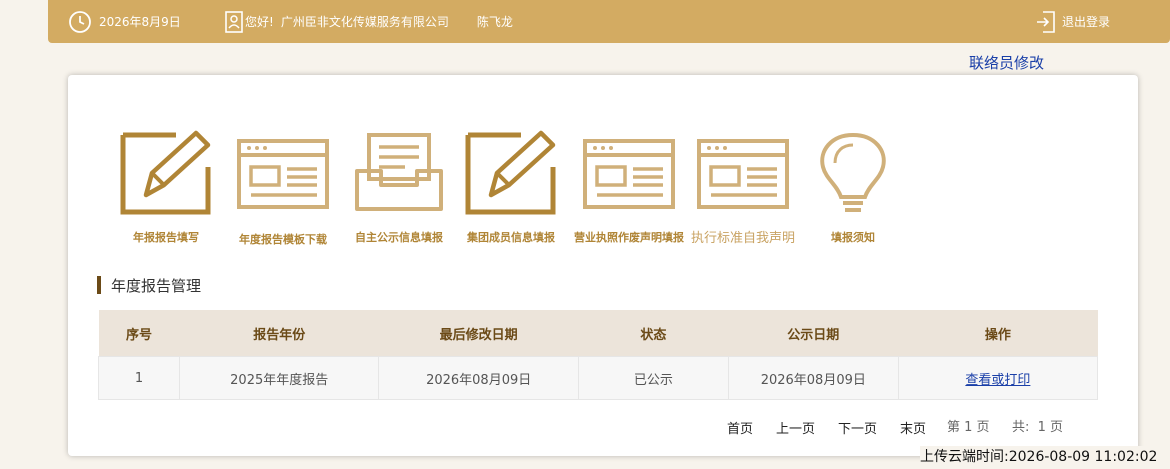  What do you see at coordinates (813, 333) in the screenshot?
I see `col-published: 公示日期` at bounding box center [813, 333].